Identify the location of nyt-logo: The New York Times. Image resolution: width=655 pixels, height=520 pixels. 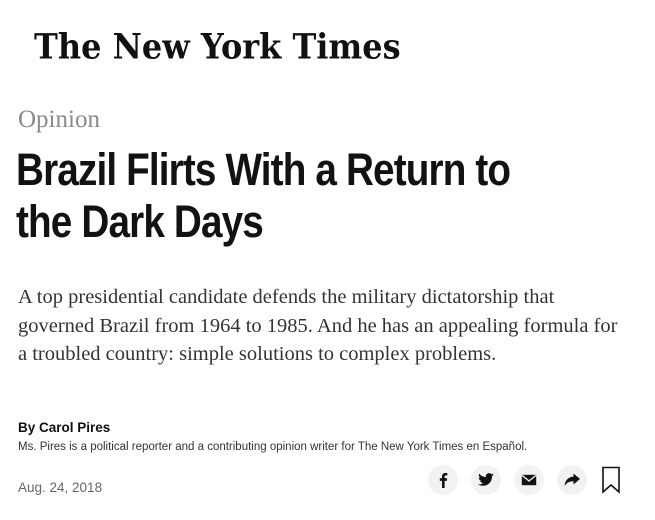
(217, 46).